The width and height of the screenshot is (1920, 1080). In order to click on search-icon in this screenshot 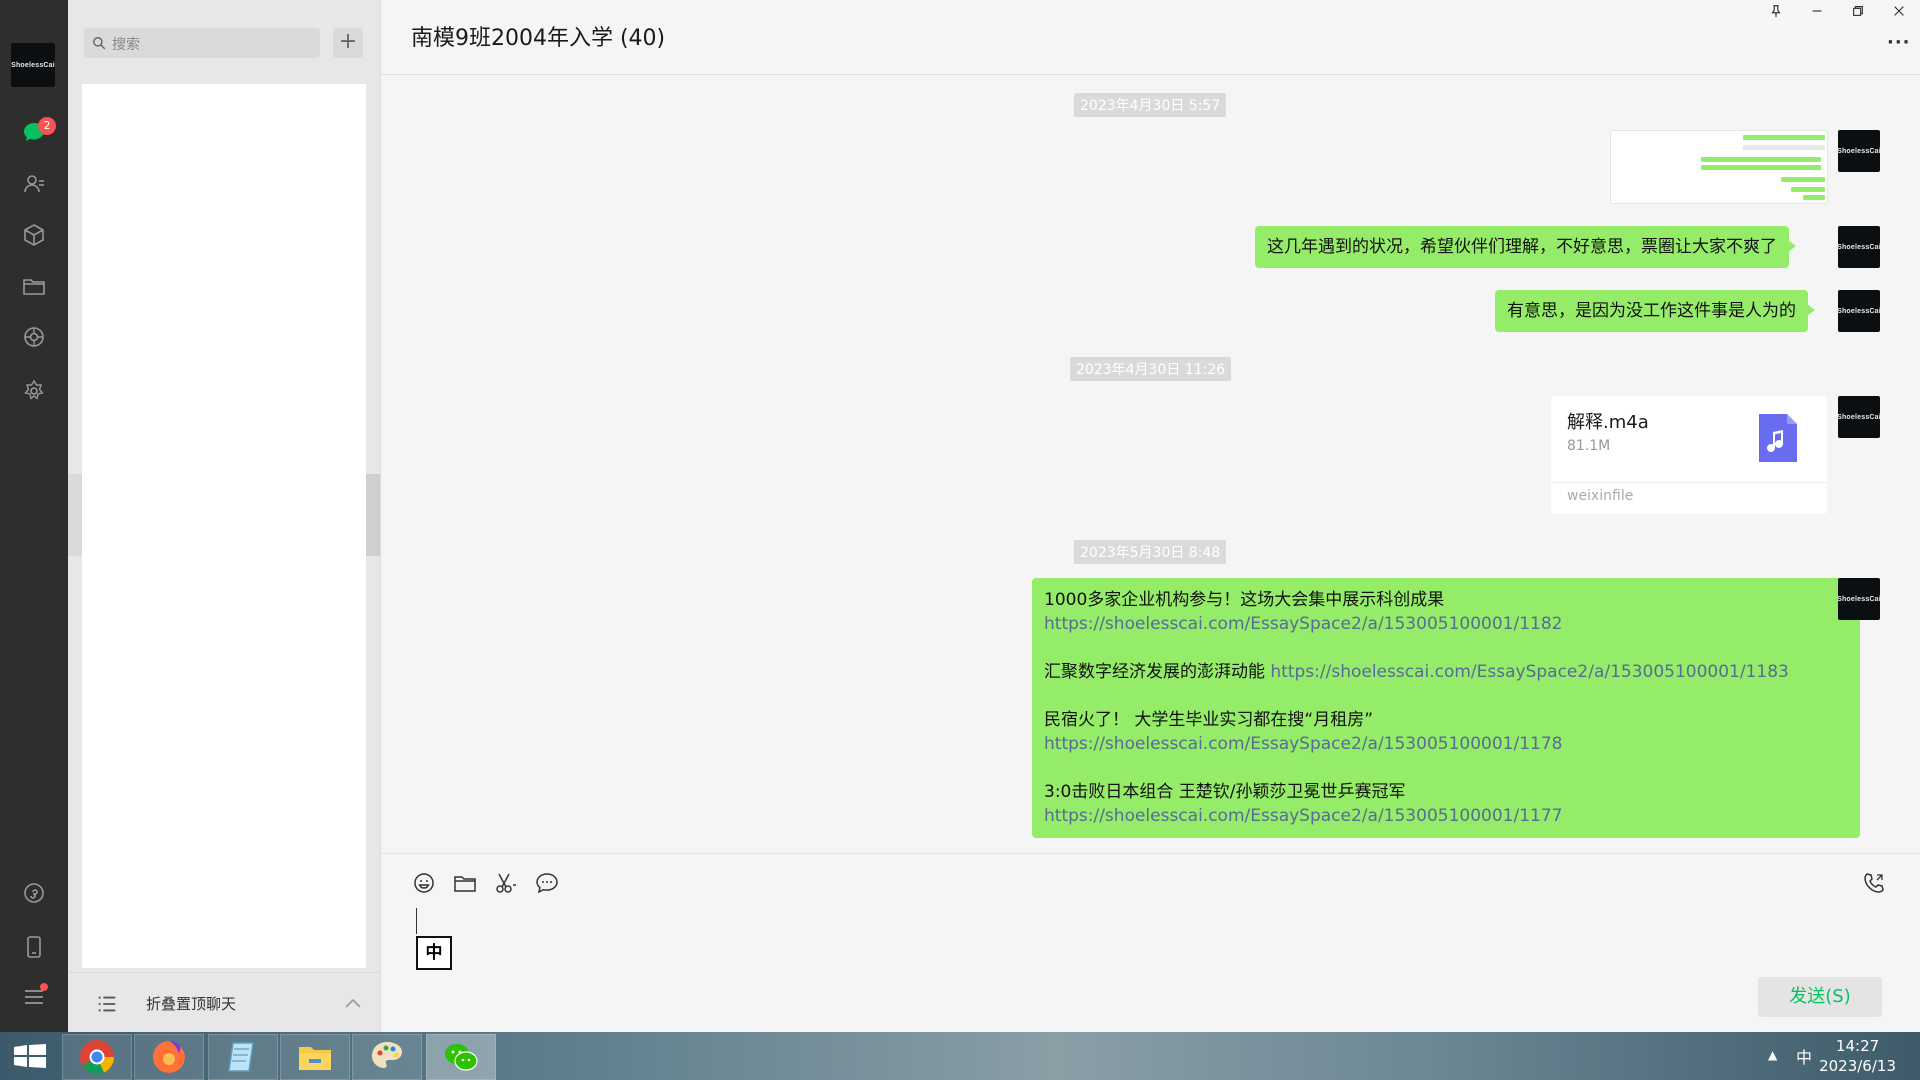, I will do `click(99, 43)`.